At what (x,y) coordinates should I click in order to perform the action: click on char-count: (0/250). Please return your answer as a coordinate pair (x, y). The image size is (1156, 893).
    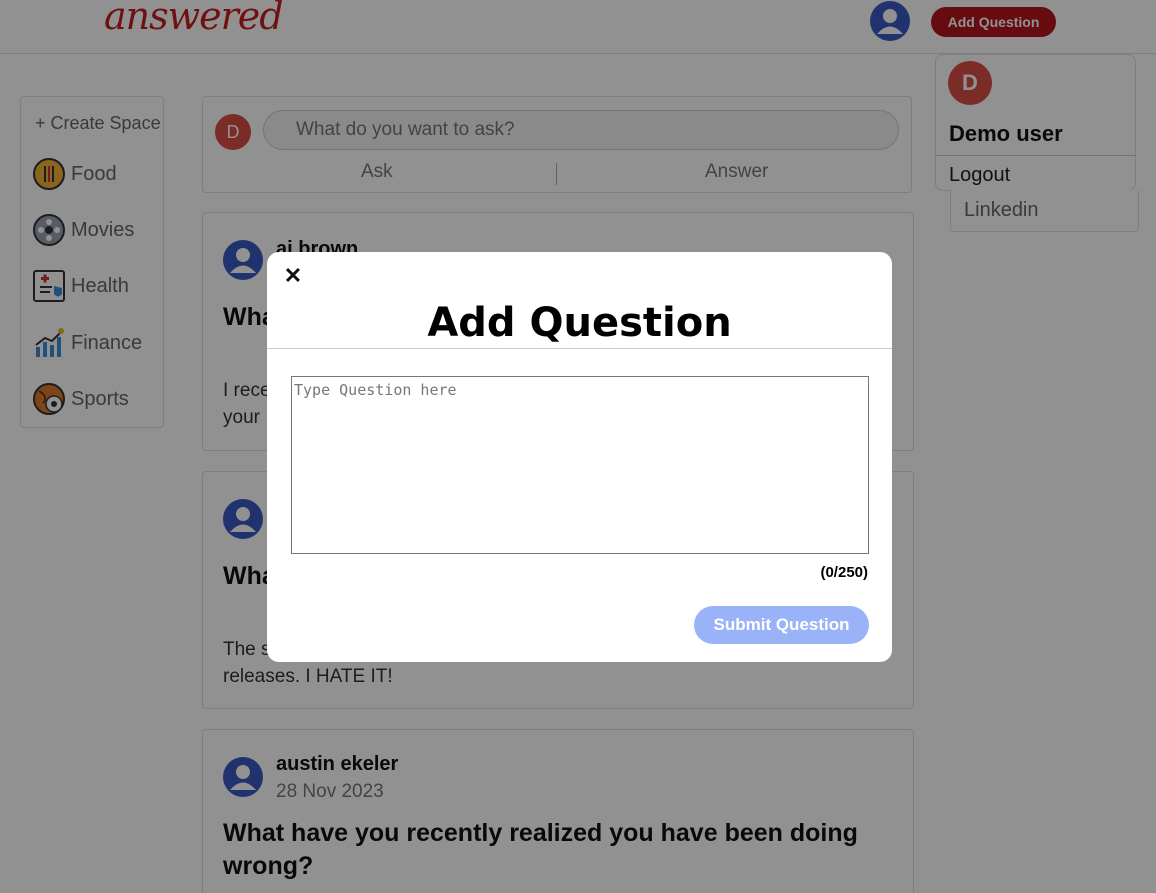
    Looking at the image, I should click on (844, 572).